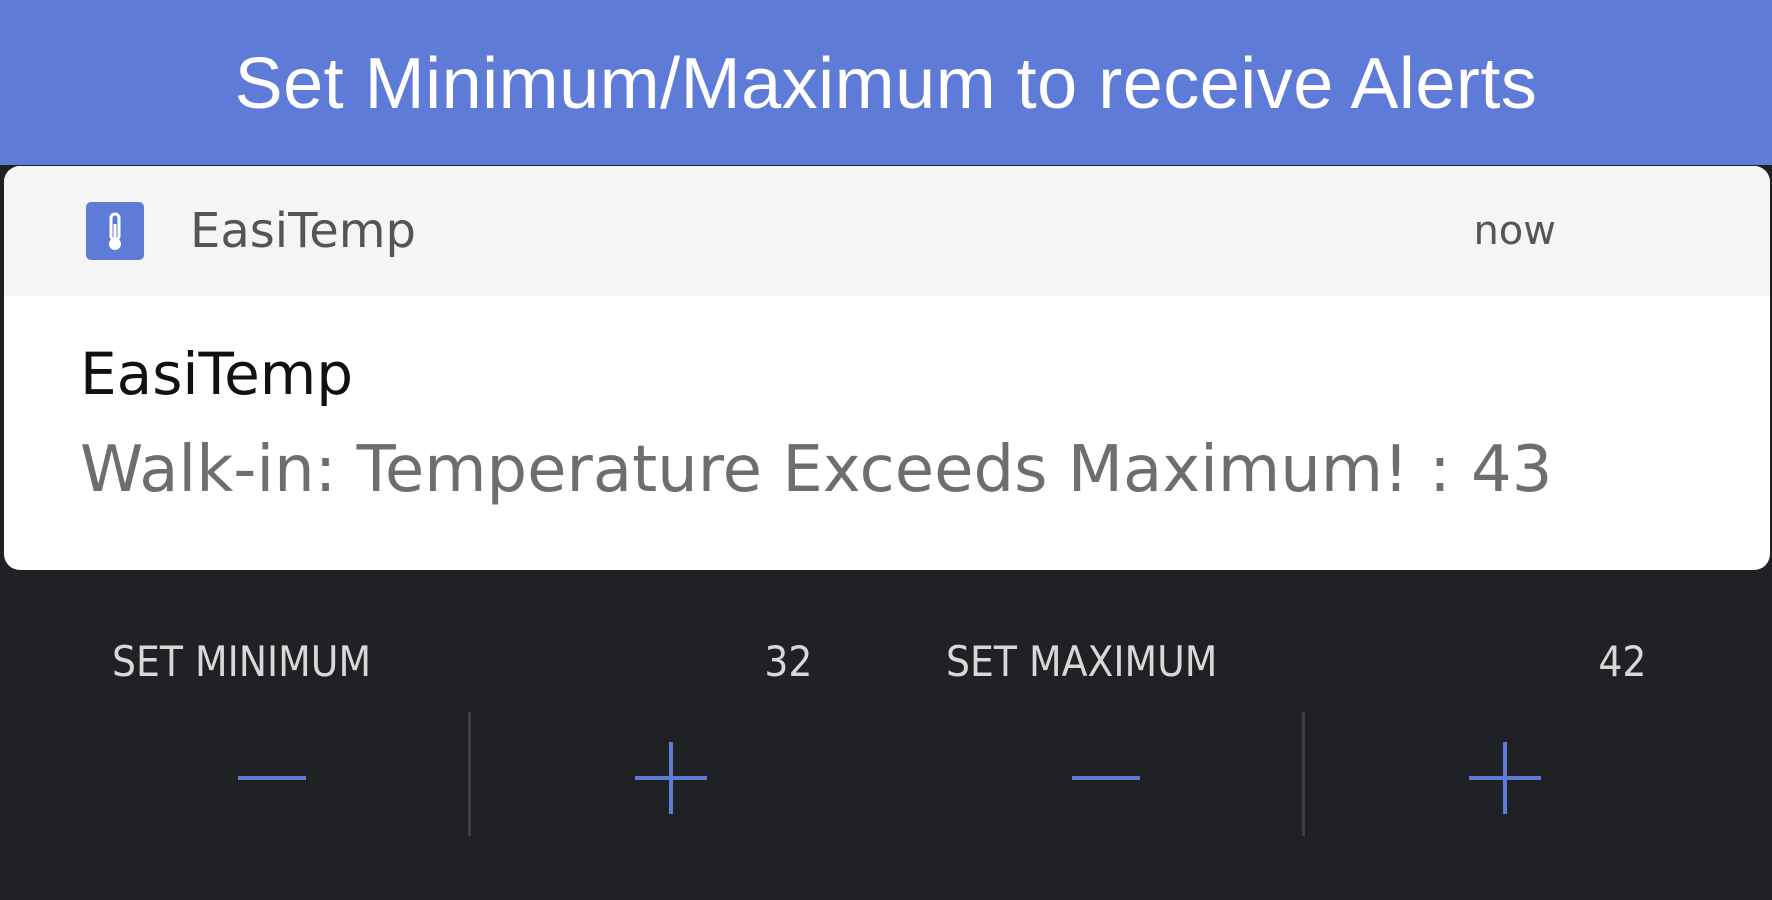 The height and width of the screenshot is (900, 1772). What do you see at coordinates (303, 231) in the screenshot?
I see `notification-app-name: EasiTemp` at bounding box center [303, 231].